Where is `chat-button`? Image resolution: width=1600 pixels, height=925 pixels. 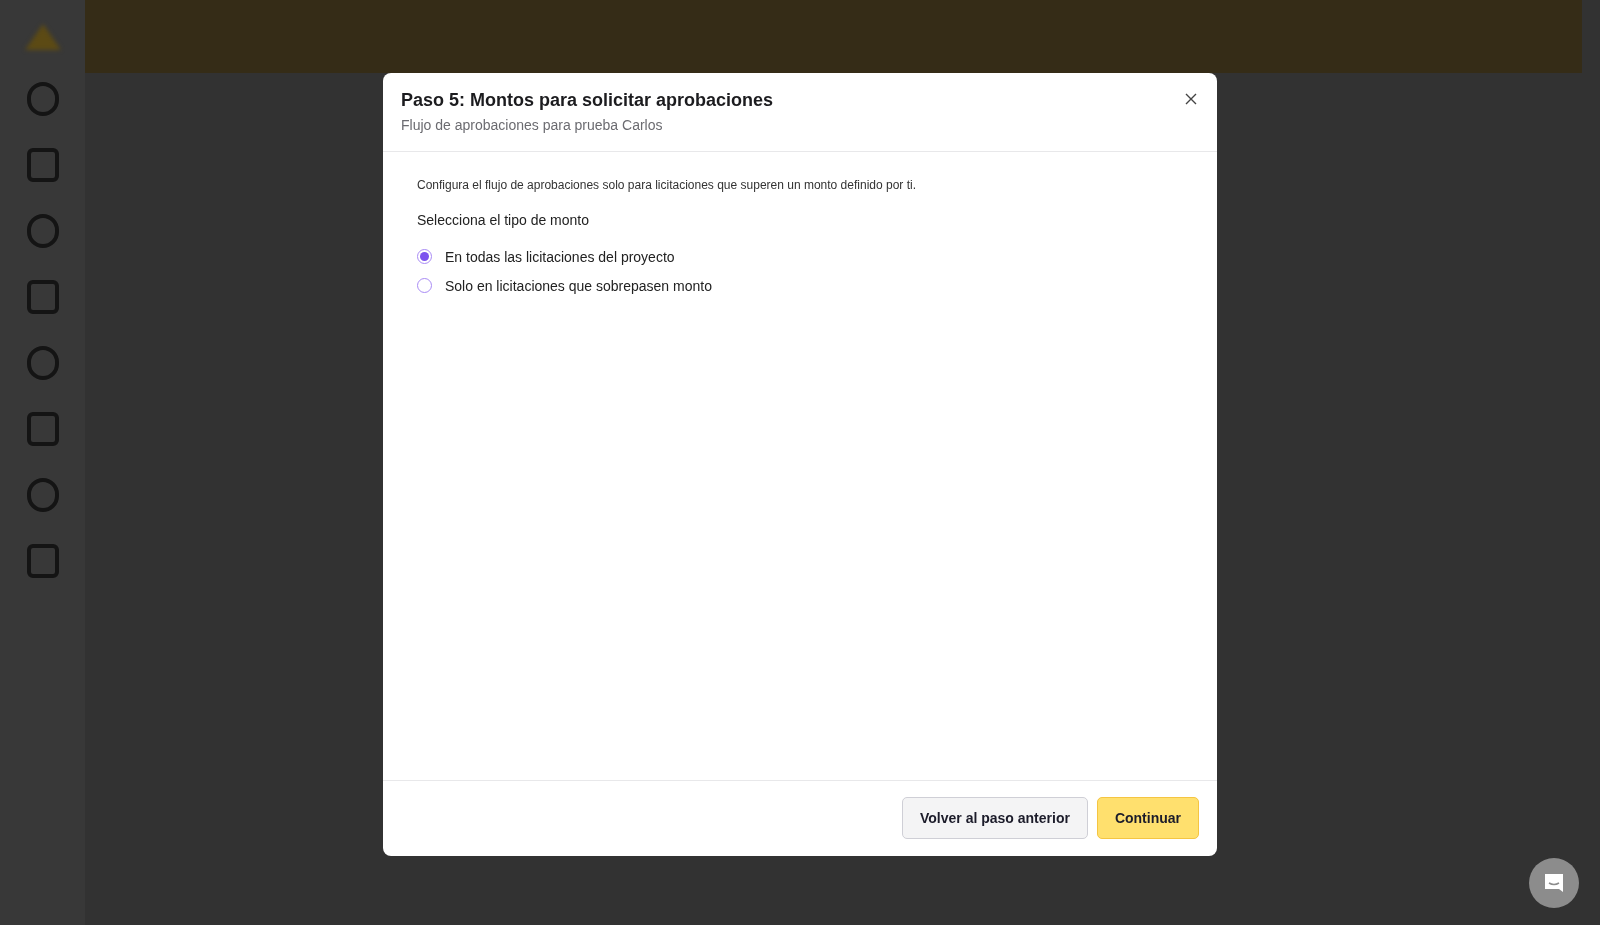
chat-button is located at coordinates (1554, 883).